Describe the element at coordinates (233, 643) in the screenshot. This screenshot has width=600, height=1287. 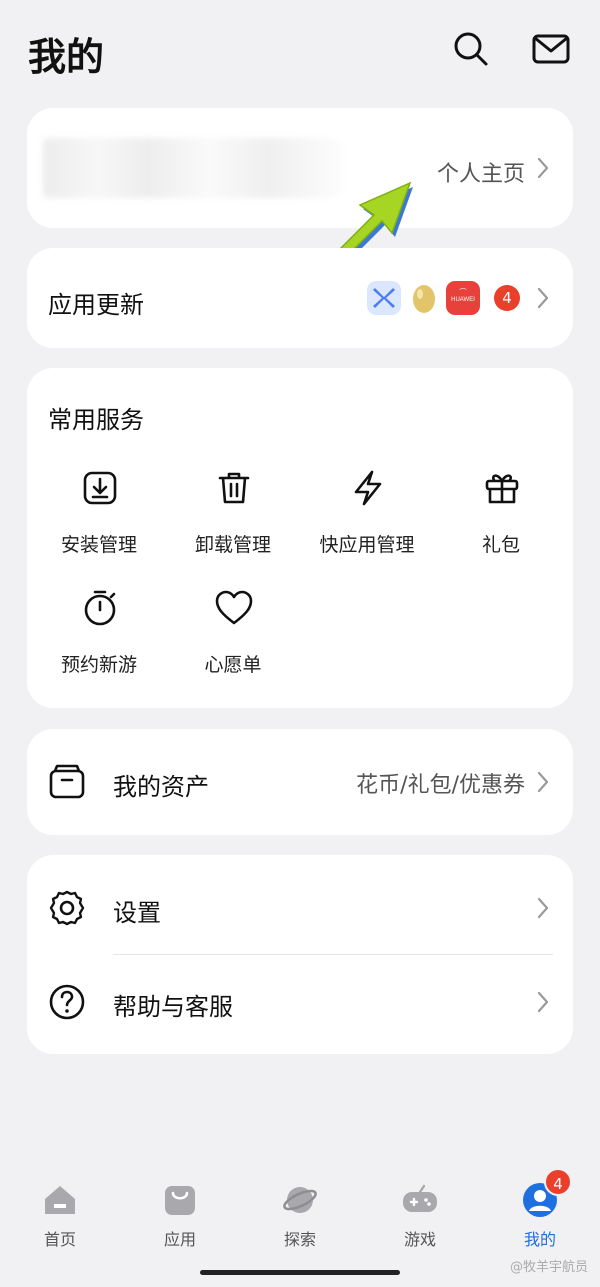
I see `service-wishlist: 心愿单` at that location.